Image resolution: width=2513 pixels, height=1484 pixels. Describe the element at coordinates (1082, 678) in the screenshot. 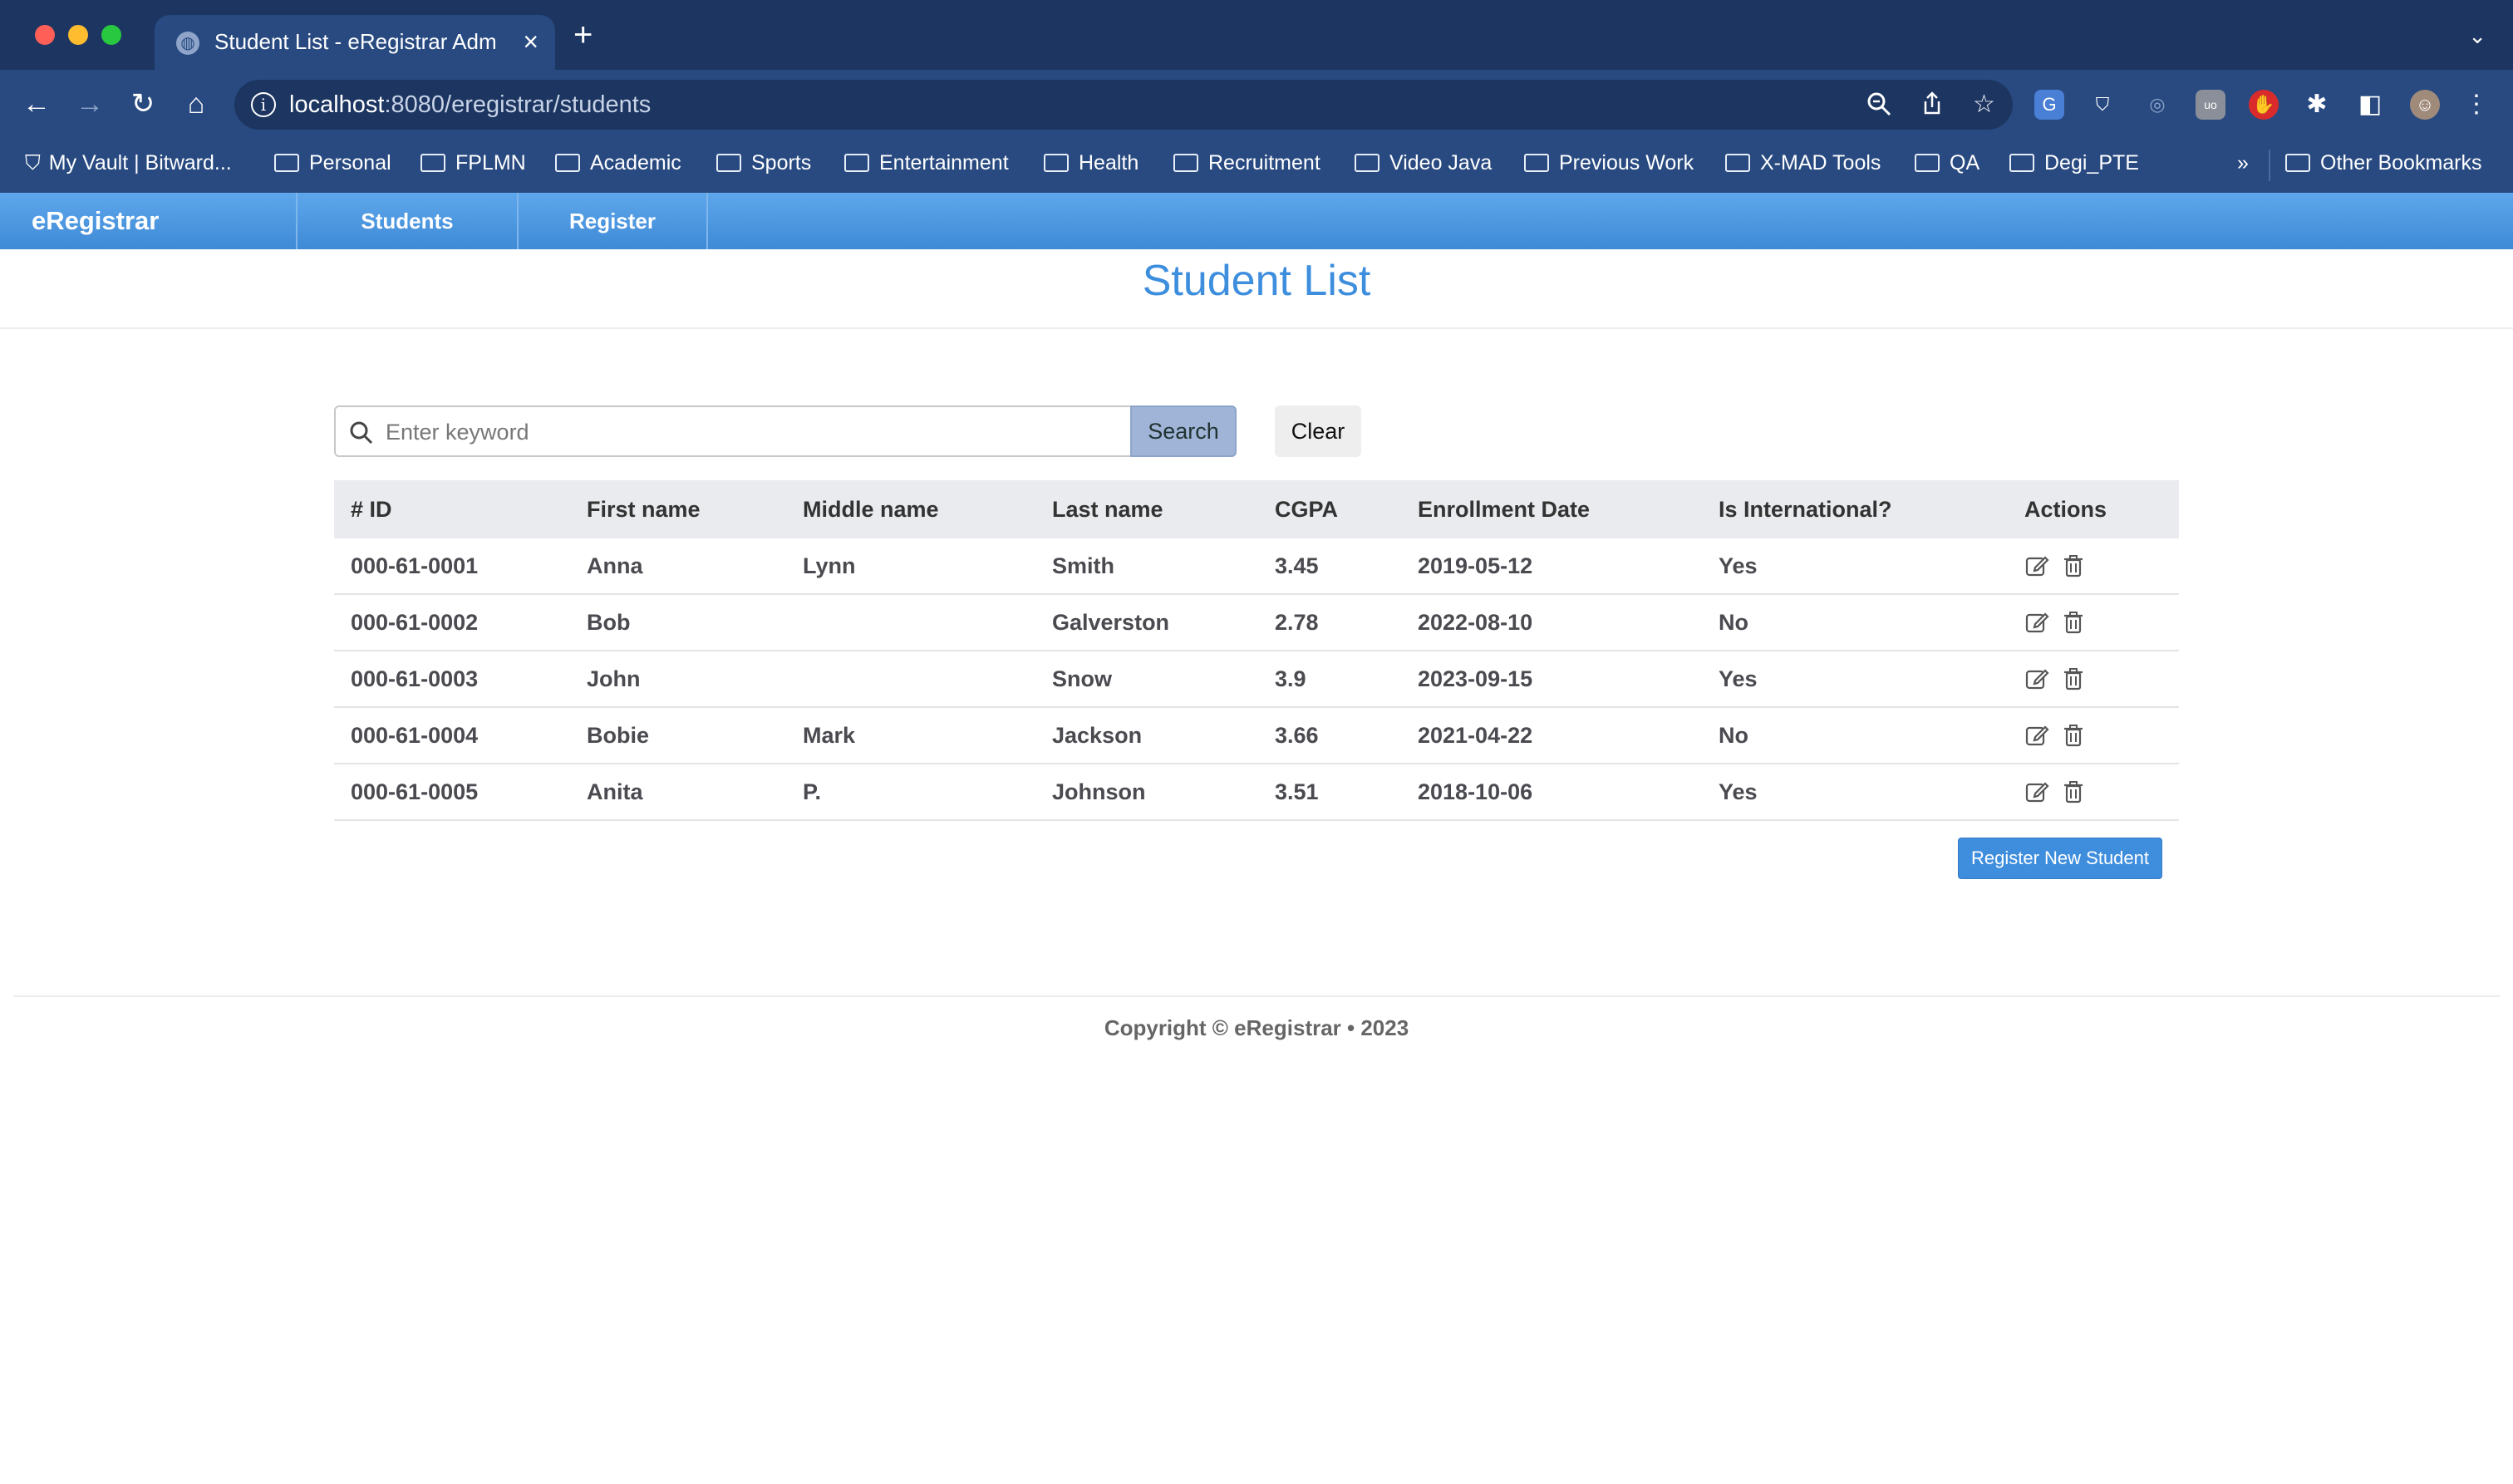

I see `cell-last-name: Snow` at that location.